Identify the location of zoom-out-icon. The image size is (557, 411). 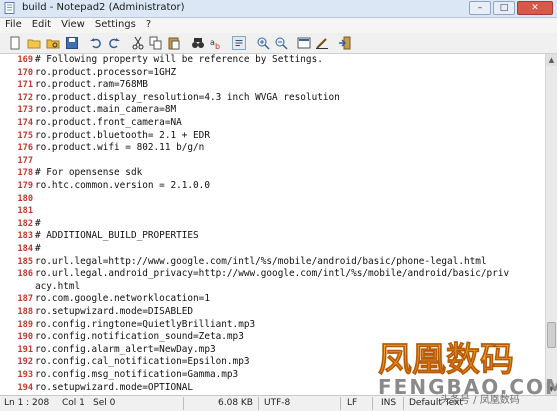
(281, 43).